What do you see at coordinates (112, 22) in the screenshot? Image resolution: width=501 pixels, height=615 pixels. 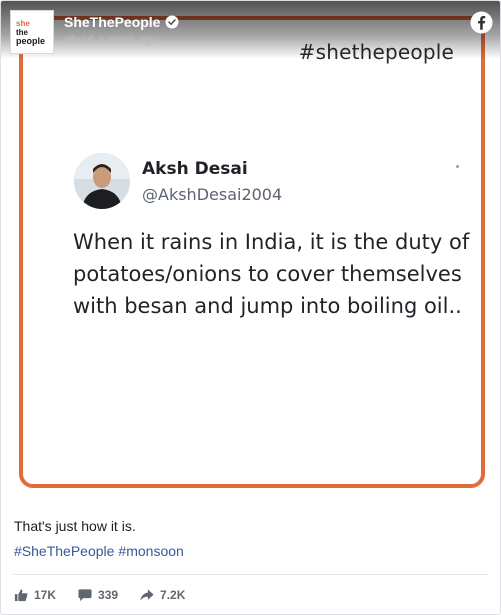 I see `page-name: SheThePeople` at bounding box center [112, 22].